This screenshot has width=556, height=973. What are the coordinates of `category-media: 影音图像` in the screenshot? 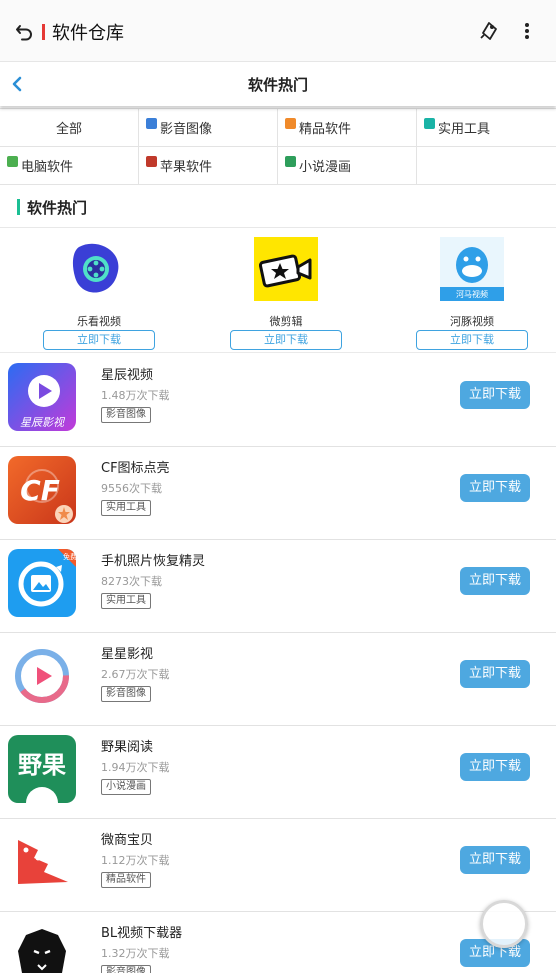 It's located at (208, 128).